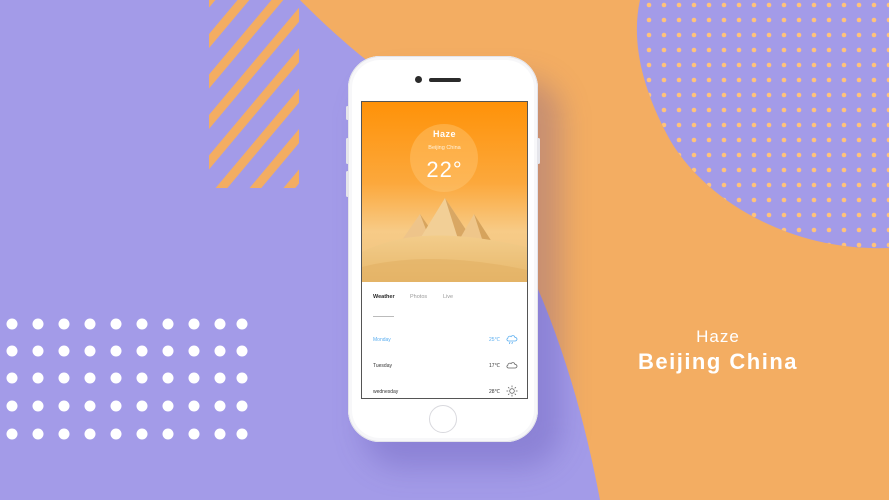 This screenshot has width=889, height=500. I want to click on hero-city: Beijing China, so click(444, 148).